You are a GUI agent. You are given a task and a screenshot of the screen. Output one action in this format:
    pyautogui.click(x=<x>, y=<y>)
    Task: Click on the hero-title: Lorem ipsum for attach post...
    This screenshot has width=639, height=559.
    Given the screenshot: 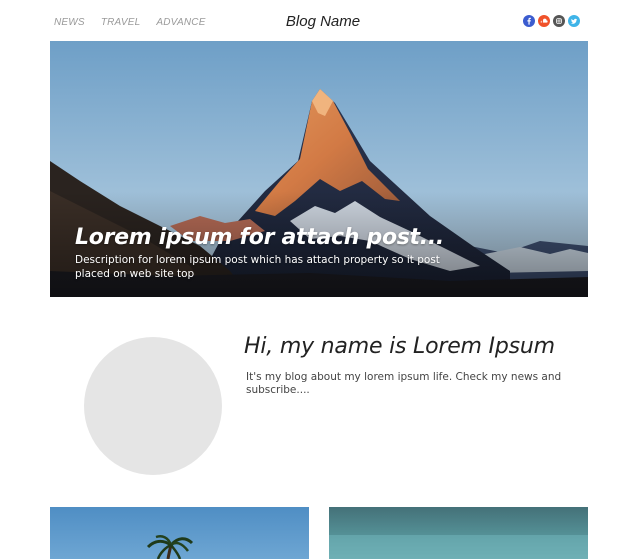 What is the action you would take?
    pyautogui.click(x=315, y=237)
    